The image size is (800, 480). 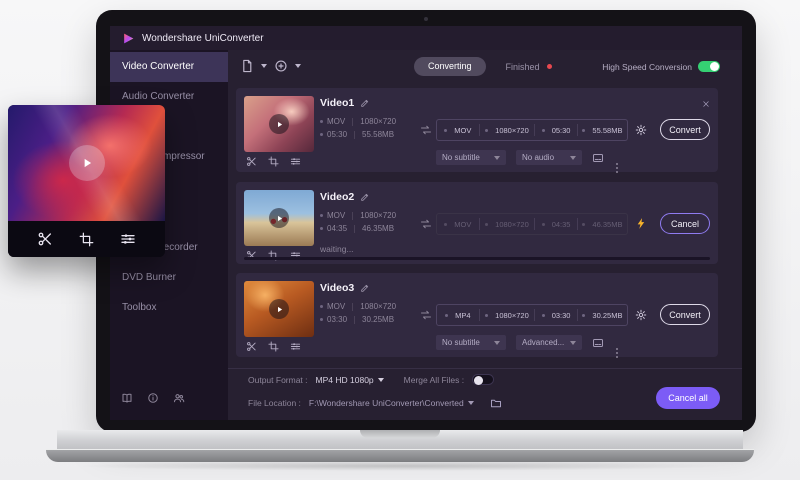 What do you see at coordinates (169, 67) in the screenshot?
I see `sidebar-item-video-converter: Video Converter` at bounding box center [169, 67].